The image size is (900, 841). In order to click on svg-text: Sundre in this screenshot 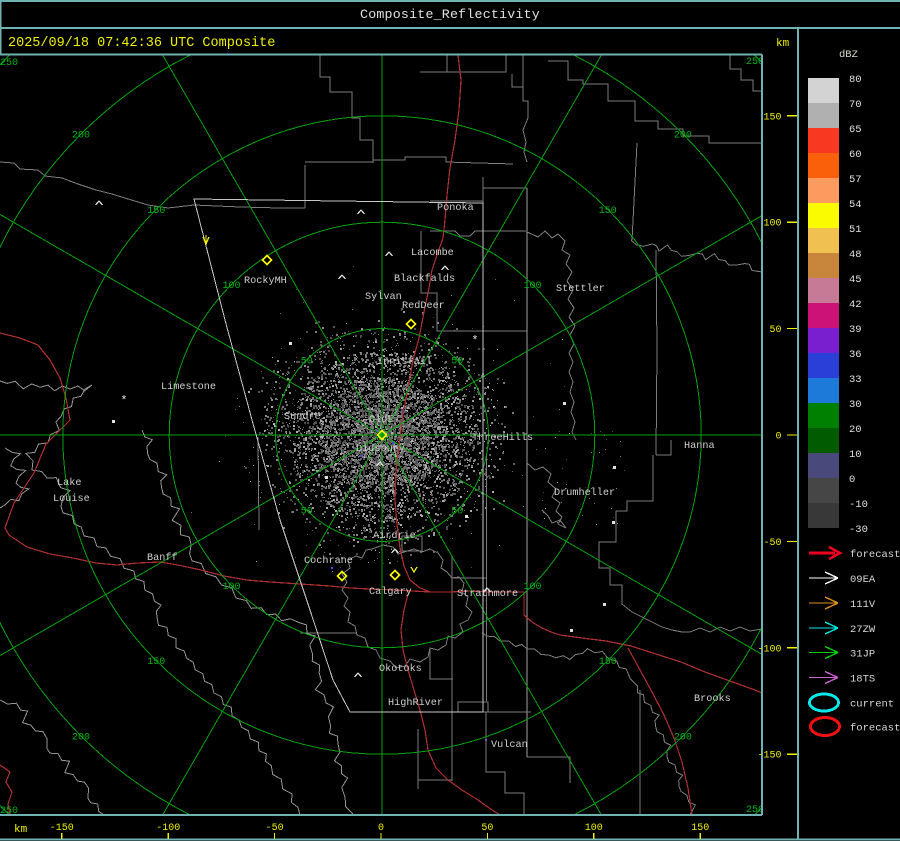, I will do `click(302, 417)`.